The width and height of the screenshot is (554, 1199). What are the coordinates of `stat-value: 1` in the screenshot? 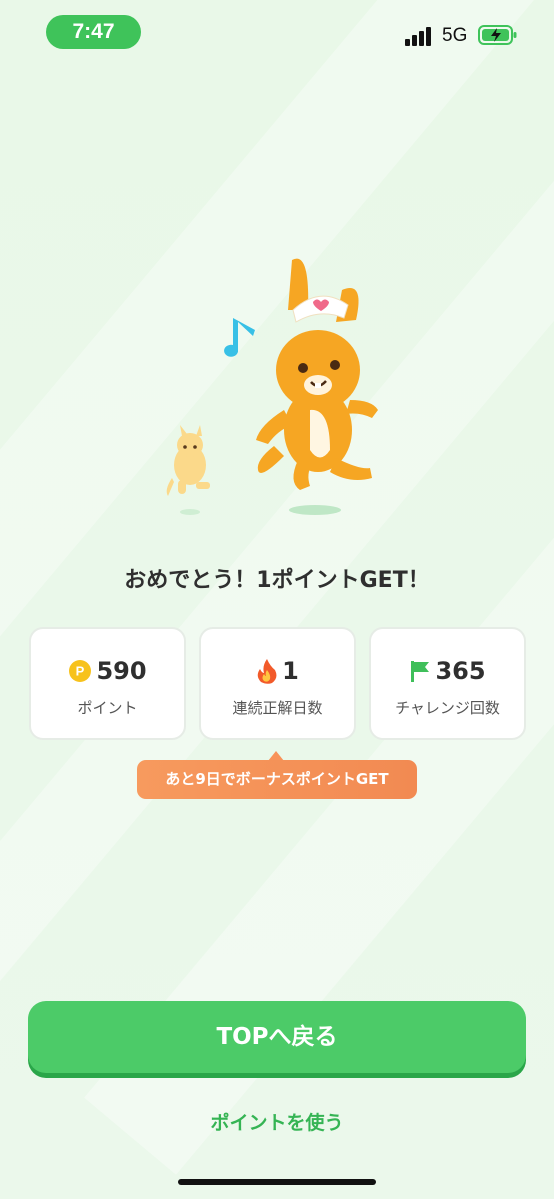 It's located at (290, 671).